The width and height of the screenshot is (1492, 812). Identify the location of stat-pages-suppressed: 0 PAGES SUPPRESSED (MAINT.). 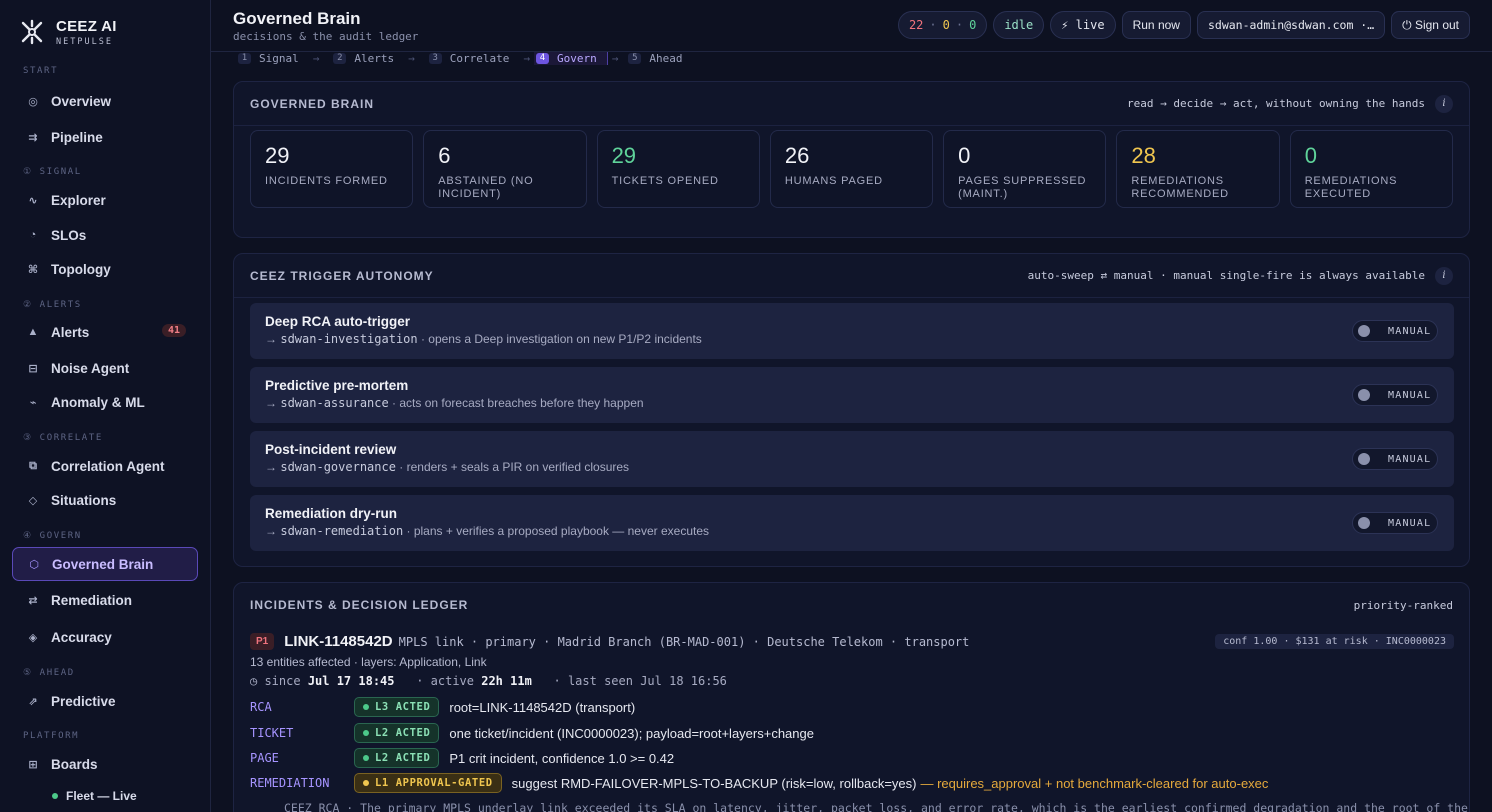
(1025, 169).